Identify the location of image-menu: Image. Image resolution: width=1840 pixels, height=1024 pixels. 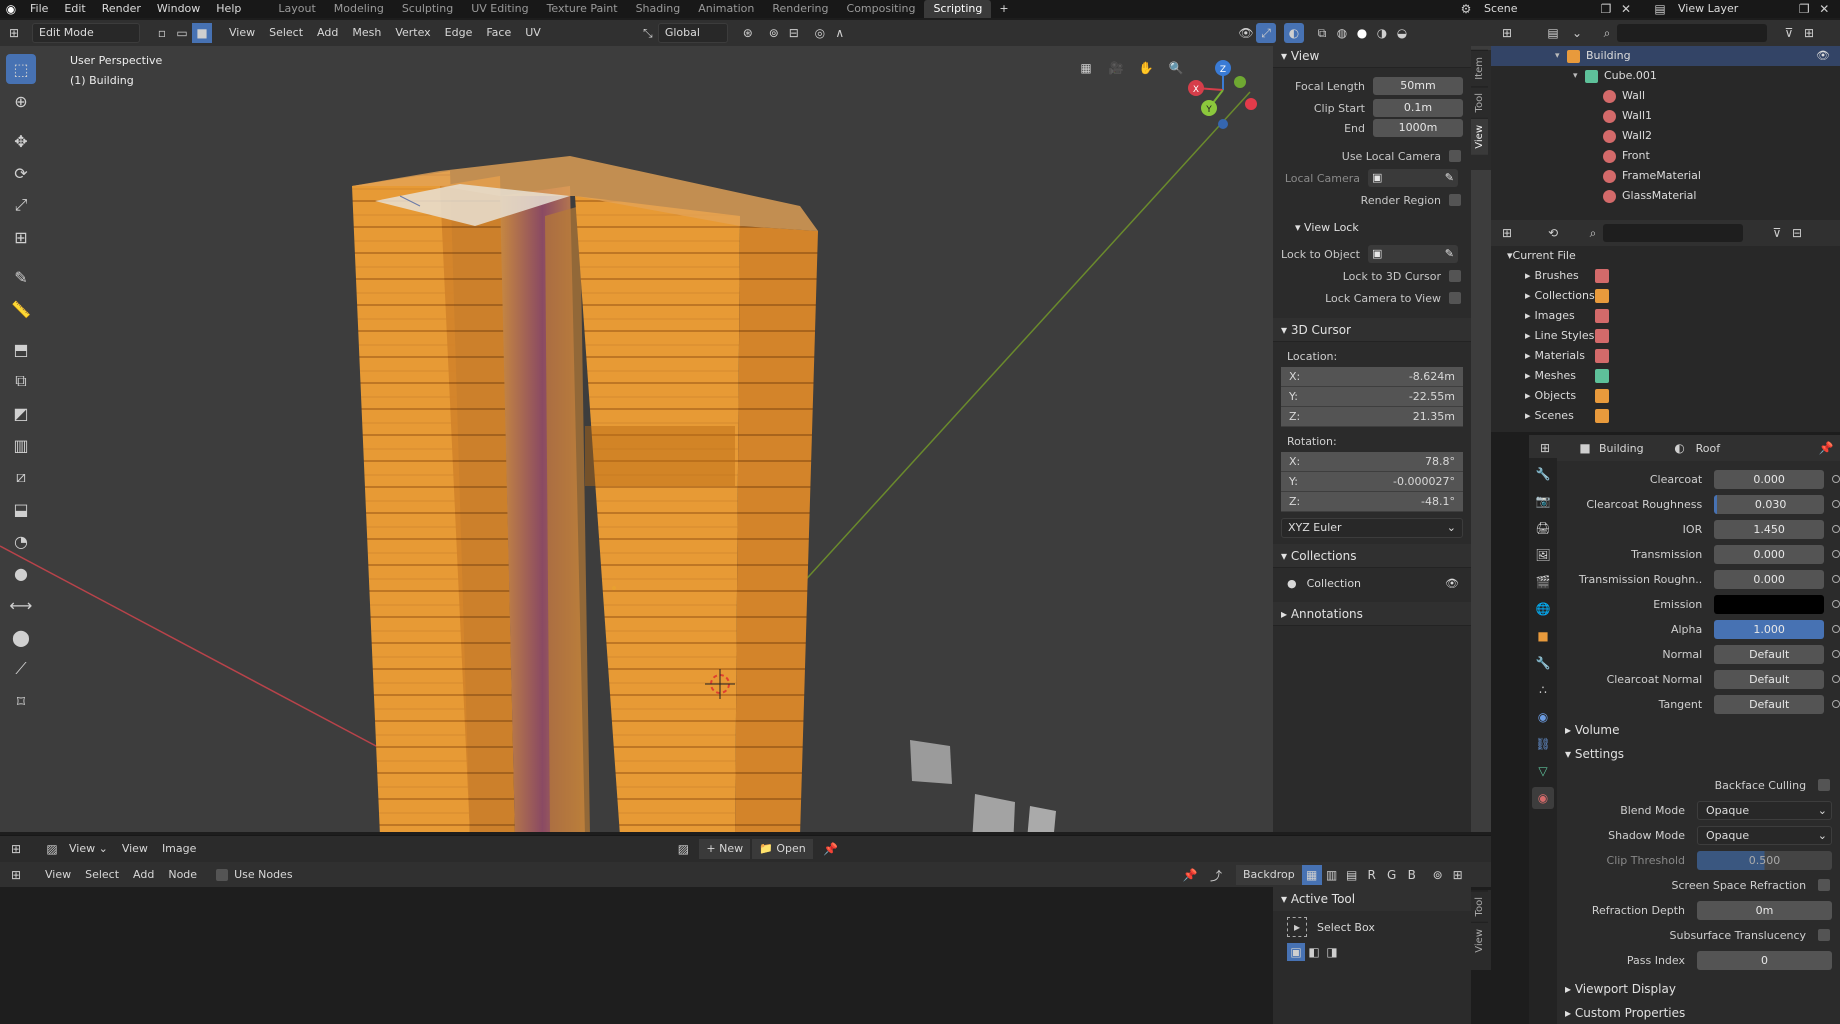
(179, 849).